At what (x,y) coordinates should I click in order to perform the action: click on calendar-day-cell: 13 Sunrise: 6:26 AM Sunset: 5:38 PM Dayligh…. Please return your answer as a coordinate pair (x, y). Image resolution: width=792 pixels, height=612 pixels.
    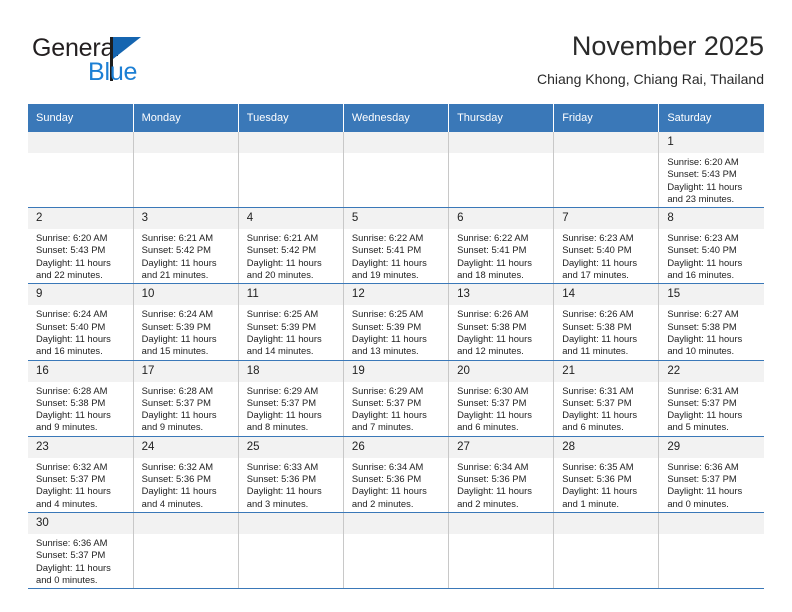
    Looking at the image, I should click on (501, 322).